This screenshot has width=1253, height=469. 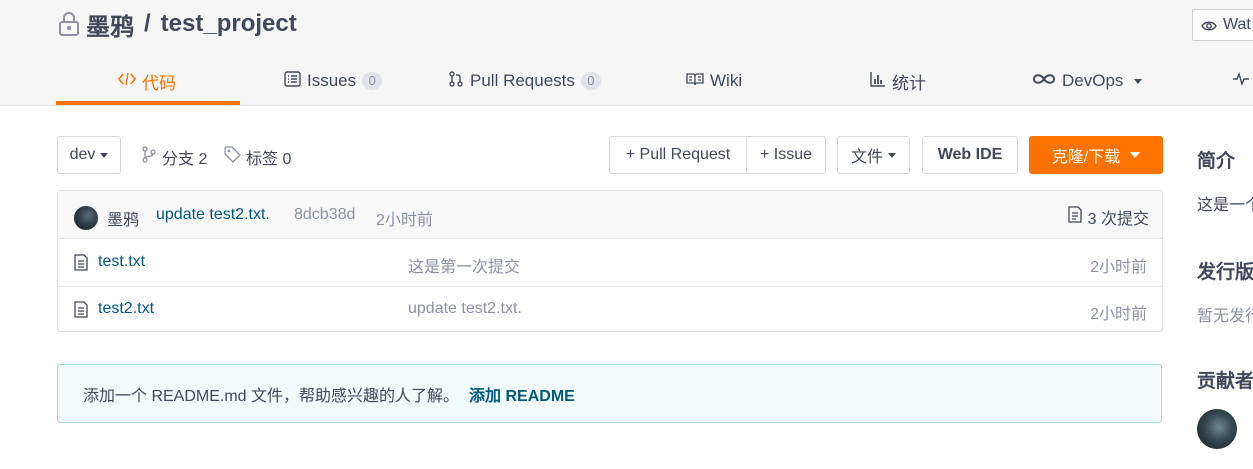 I want to click on tab-issues: Issues 0, so click(x=333, y=81).